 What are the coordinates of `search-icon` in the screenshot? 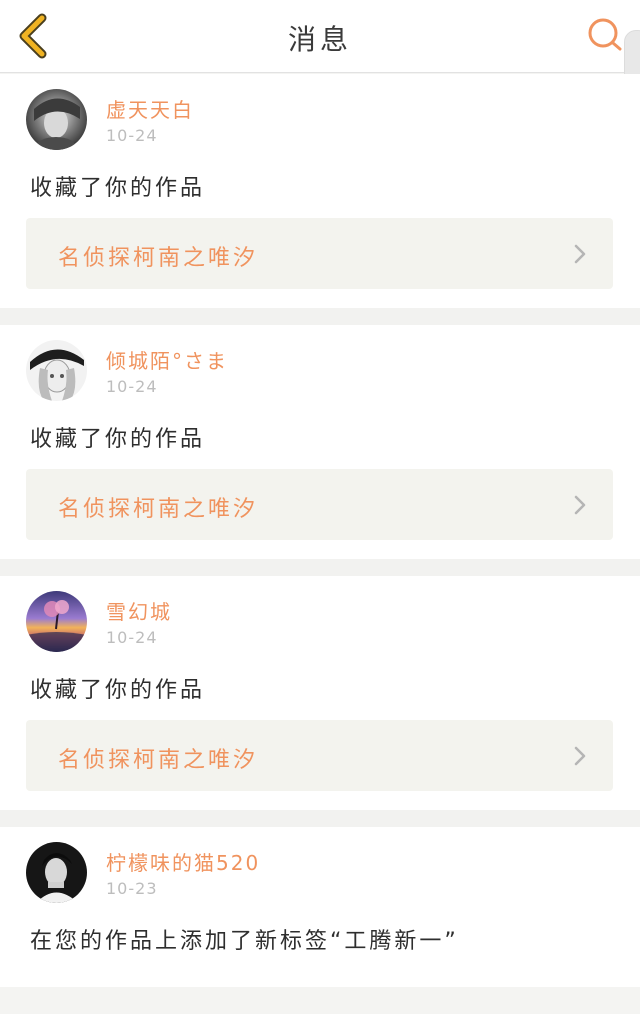 It's located at (605, 34).